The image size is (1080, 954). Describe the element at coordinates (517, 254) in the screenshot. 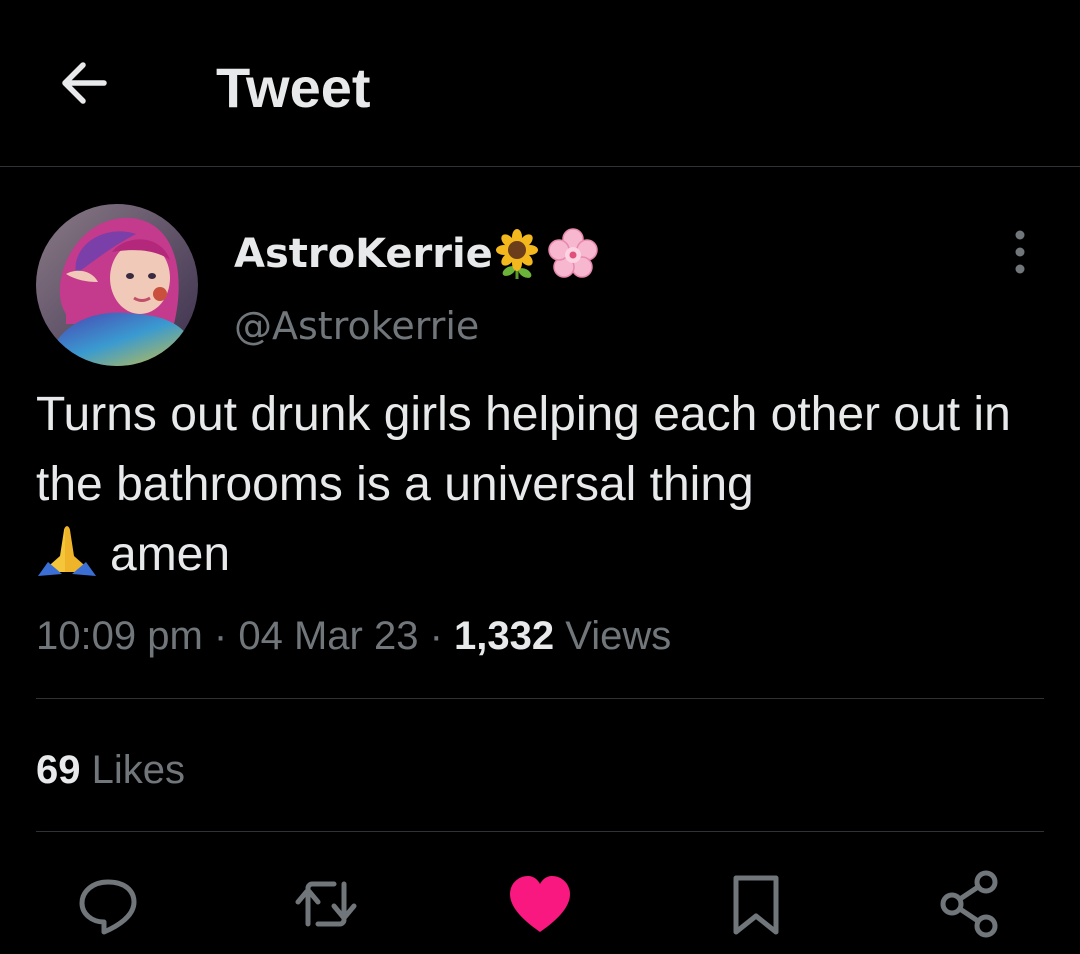

I see `sunflower-icon` at that location.